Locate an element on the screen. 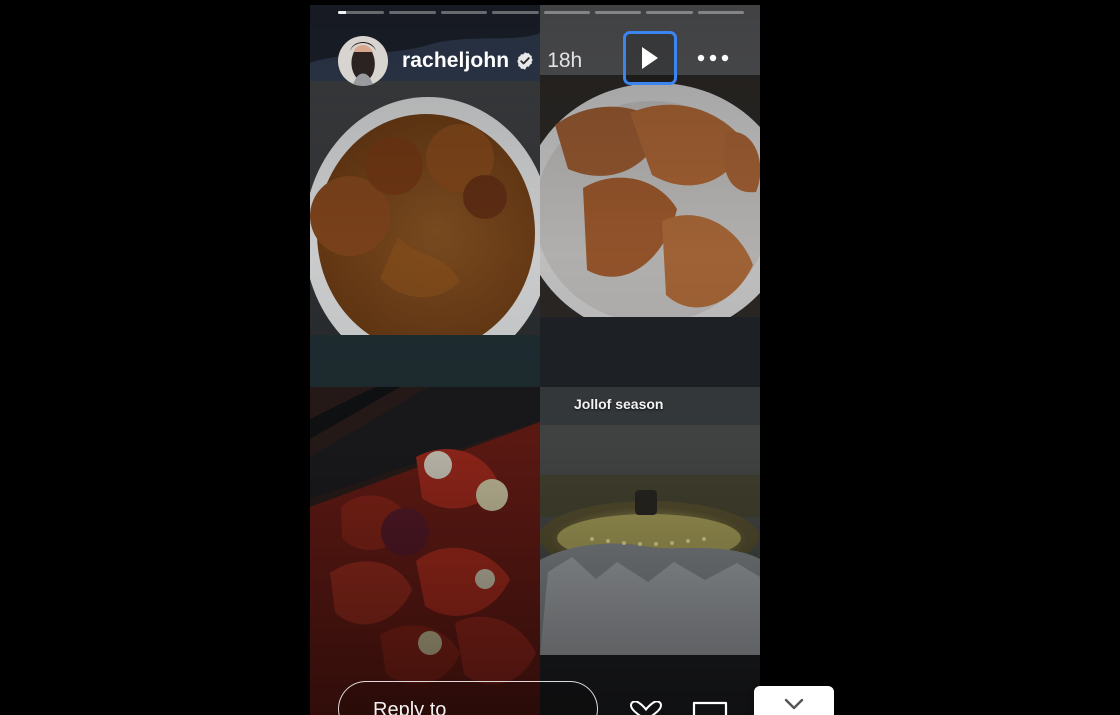 The image size is (1120, 715). progress-fill is located at coordinates (342, 12).